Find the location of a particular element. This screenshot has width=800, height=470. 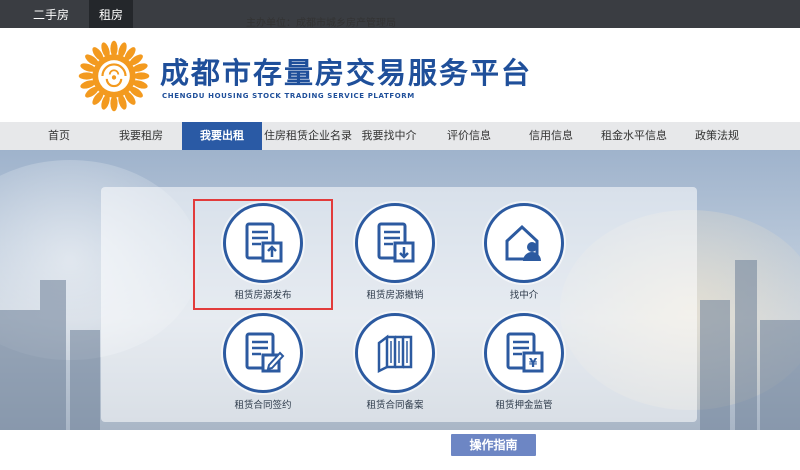

tab-second-hand: 二手房 is located at coordinates (51, 14).